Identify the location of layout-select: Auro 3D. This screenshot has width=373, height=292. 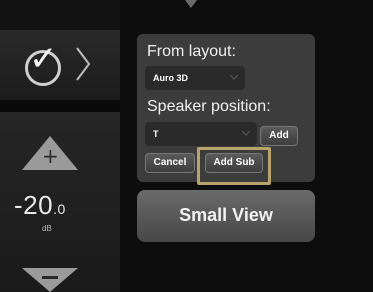
(195, 78).